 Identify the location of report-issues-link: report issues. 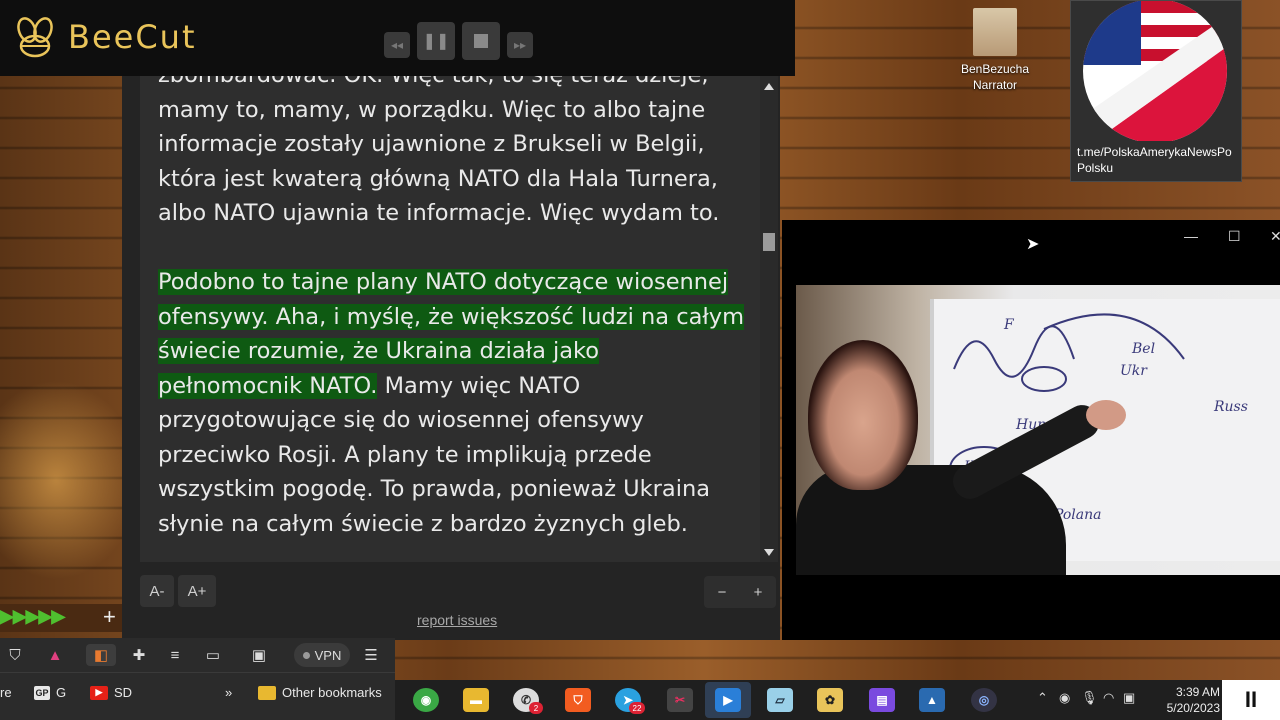
(457, 620).